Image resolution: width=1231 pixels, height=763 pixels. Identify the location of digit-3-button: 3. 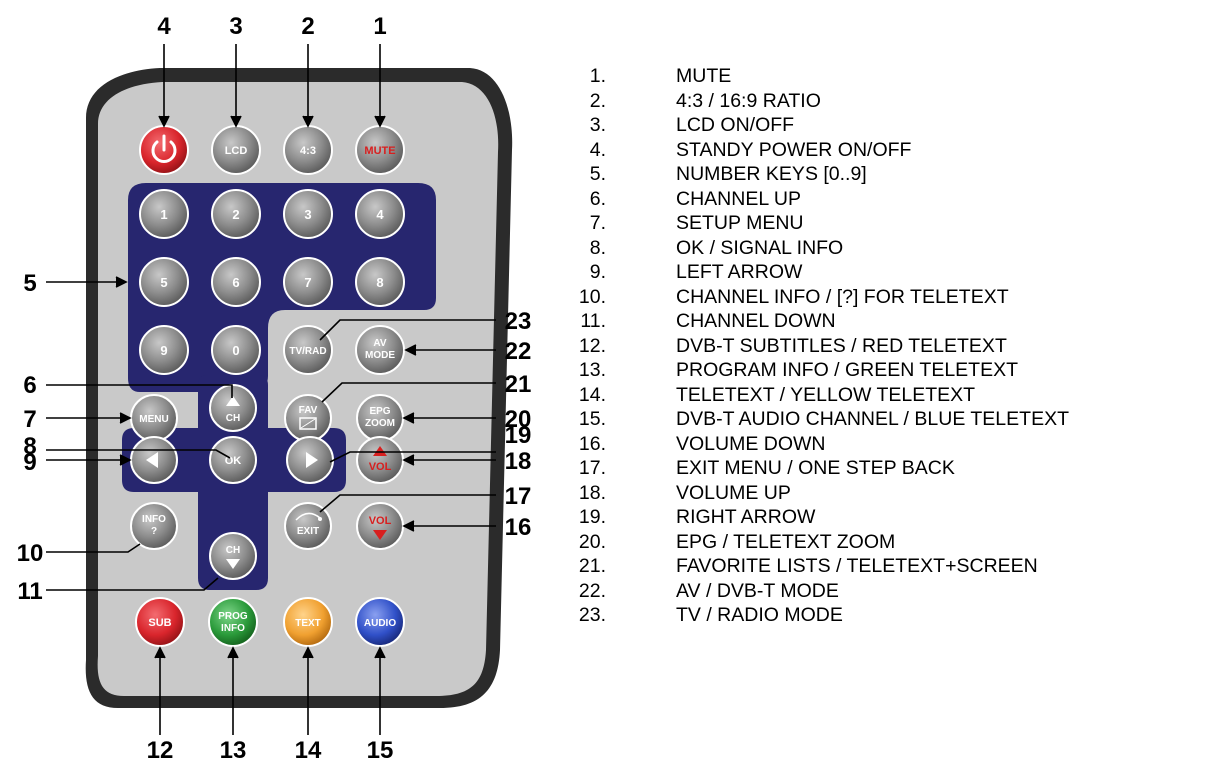
(308, 214).